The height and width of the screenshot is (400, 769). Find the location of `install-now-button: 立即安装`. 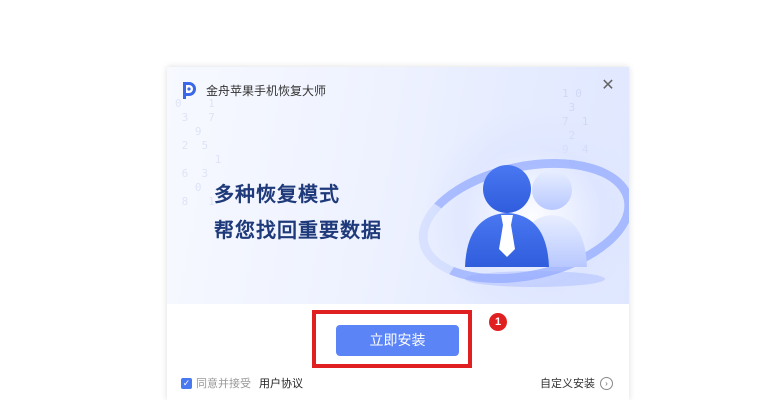

install-now-button: 立即安装 is located at coordinates (397, 340).